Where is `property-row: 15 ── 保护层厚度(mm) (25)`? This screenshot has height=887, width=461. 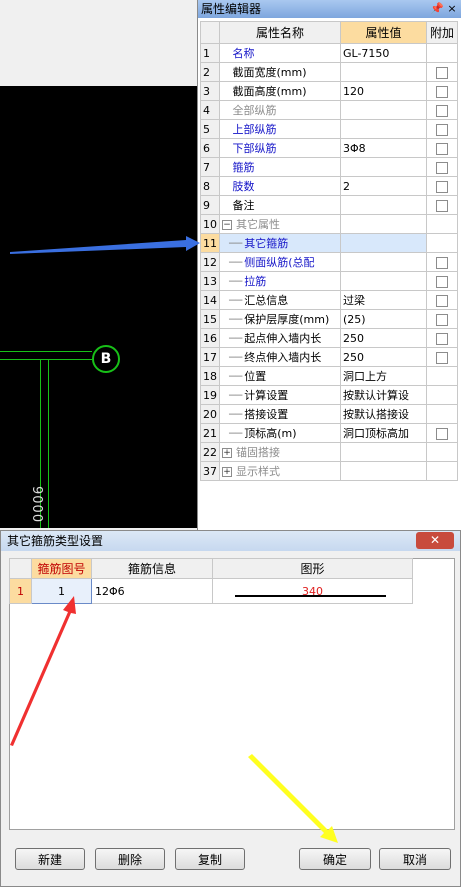 property-row: 15 ── 保护层厚度(mm) (25) is located at coordinates (329, 319).